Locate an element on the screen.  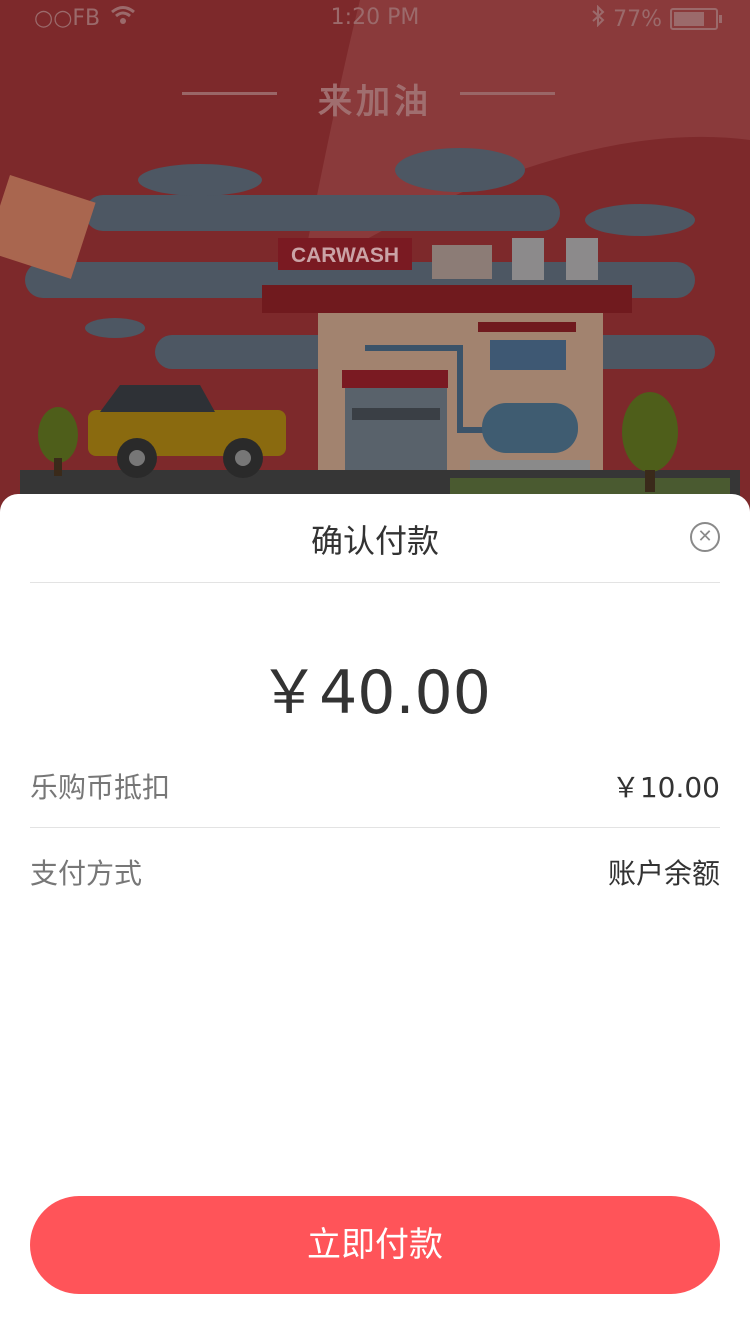
pay-now-button: 立即付款 is located at coordinates (375, 1245).